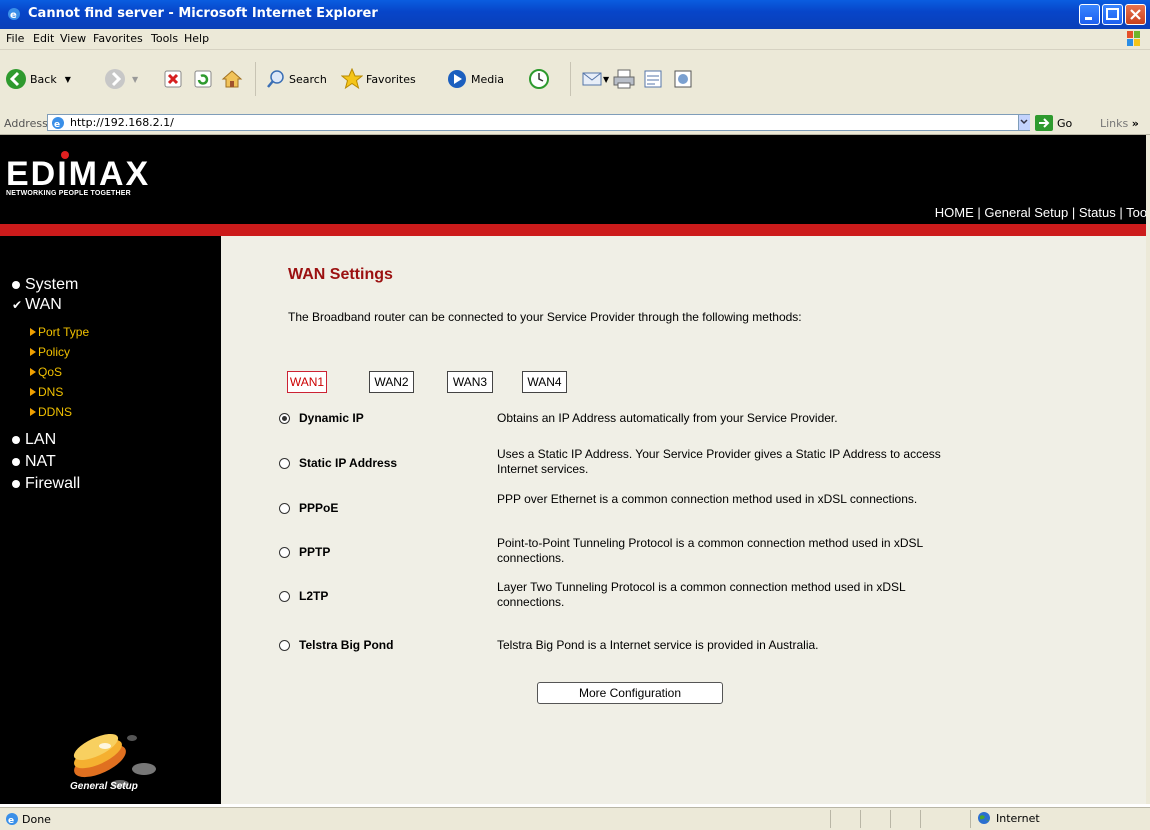 This screenshot has width=1150, height=830. What do you see at coordinates (378, 79) in the screenshot?
I see `favorites-button: Favorites` at bounding box center [378, 79].